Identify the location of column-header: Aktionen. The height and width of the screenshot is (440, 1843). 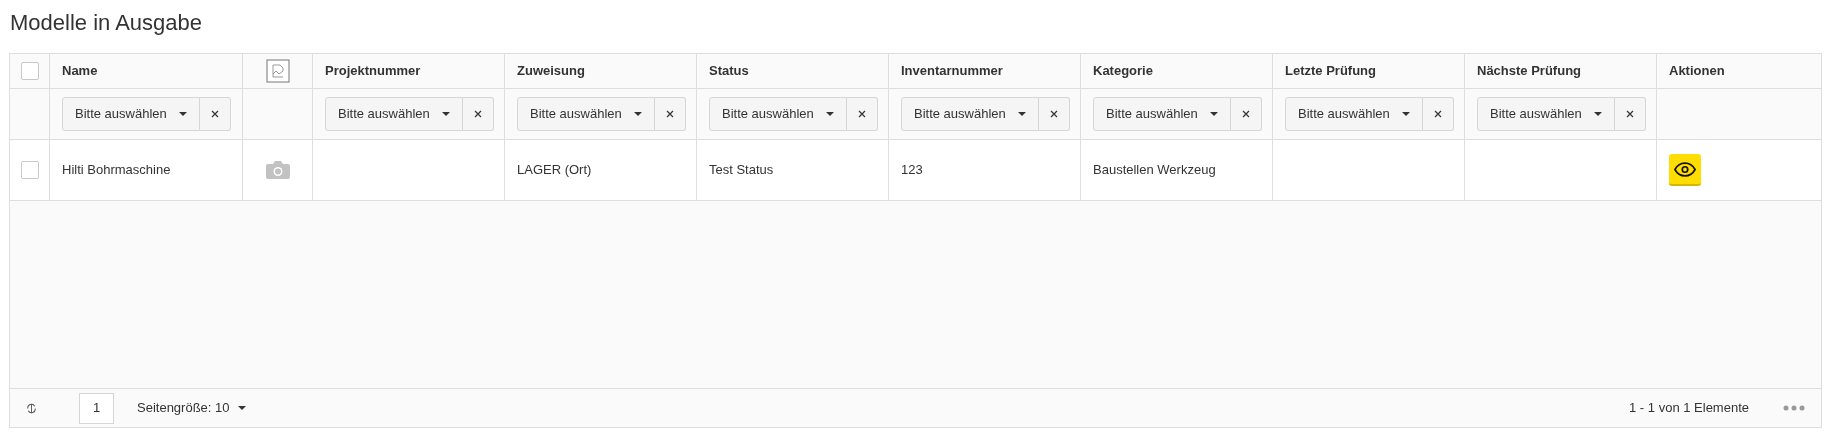
(1697, 71).